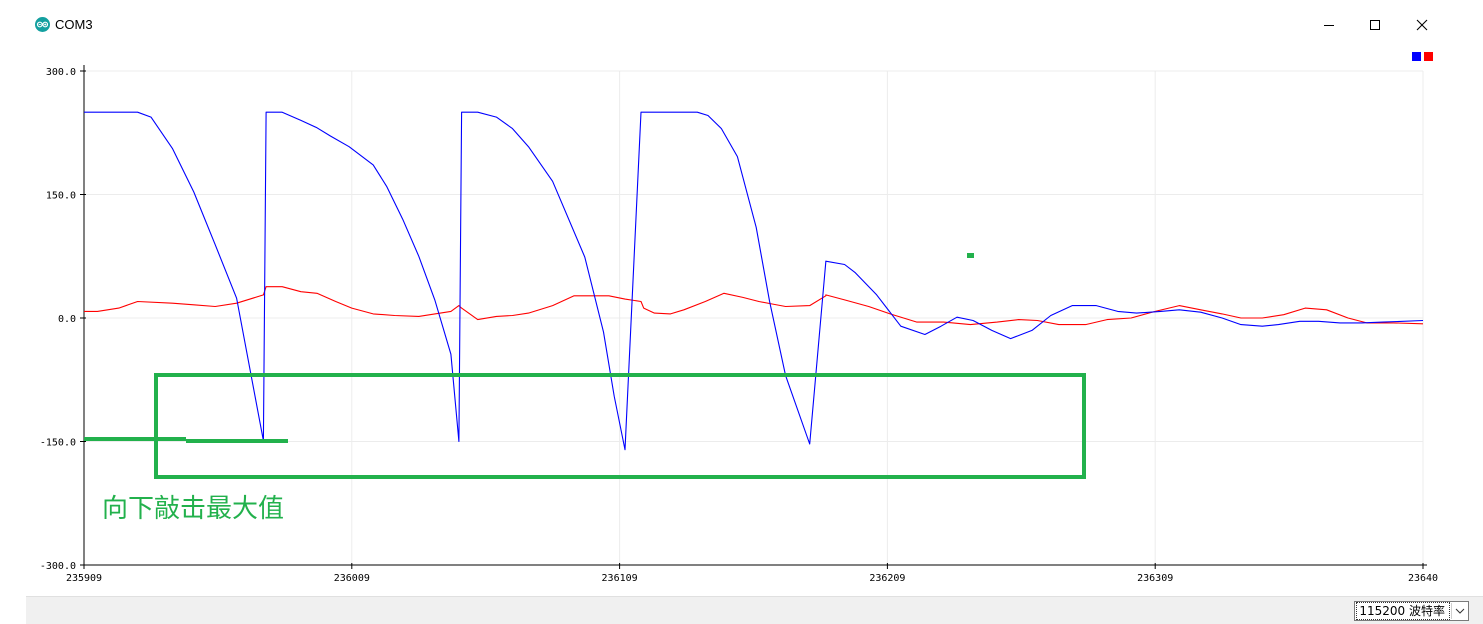 The image size is (1483, 624). I want to click on window-title: COM3, so click(74, 24).